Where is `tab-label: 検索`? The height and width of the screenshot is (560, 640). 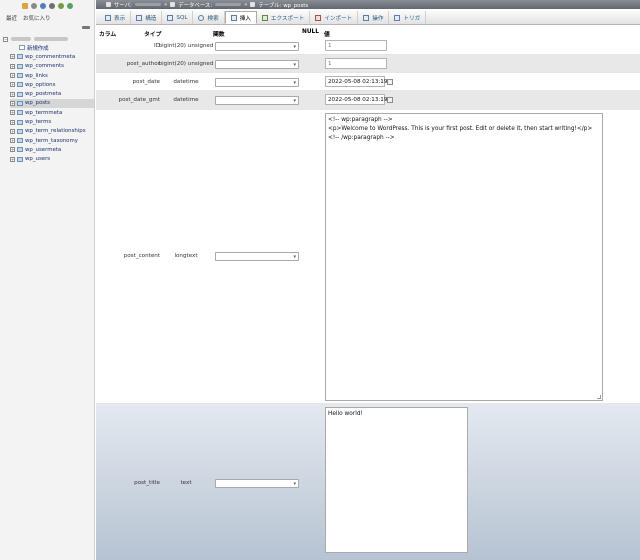
tab-label: 検索 is located at coordinates (213, 18).